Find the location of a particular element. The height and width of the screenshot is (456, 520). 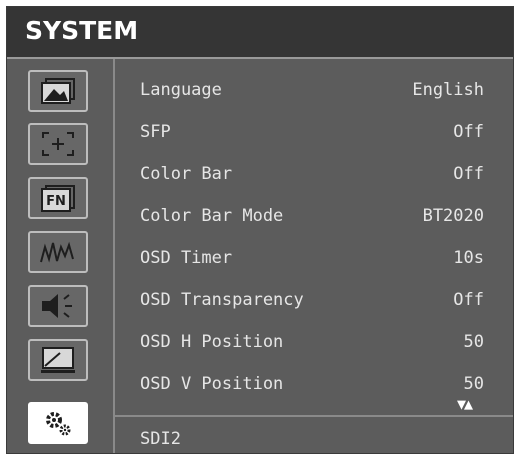

tab-system is located at coordinates (58, 423).